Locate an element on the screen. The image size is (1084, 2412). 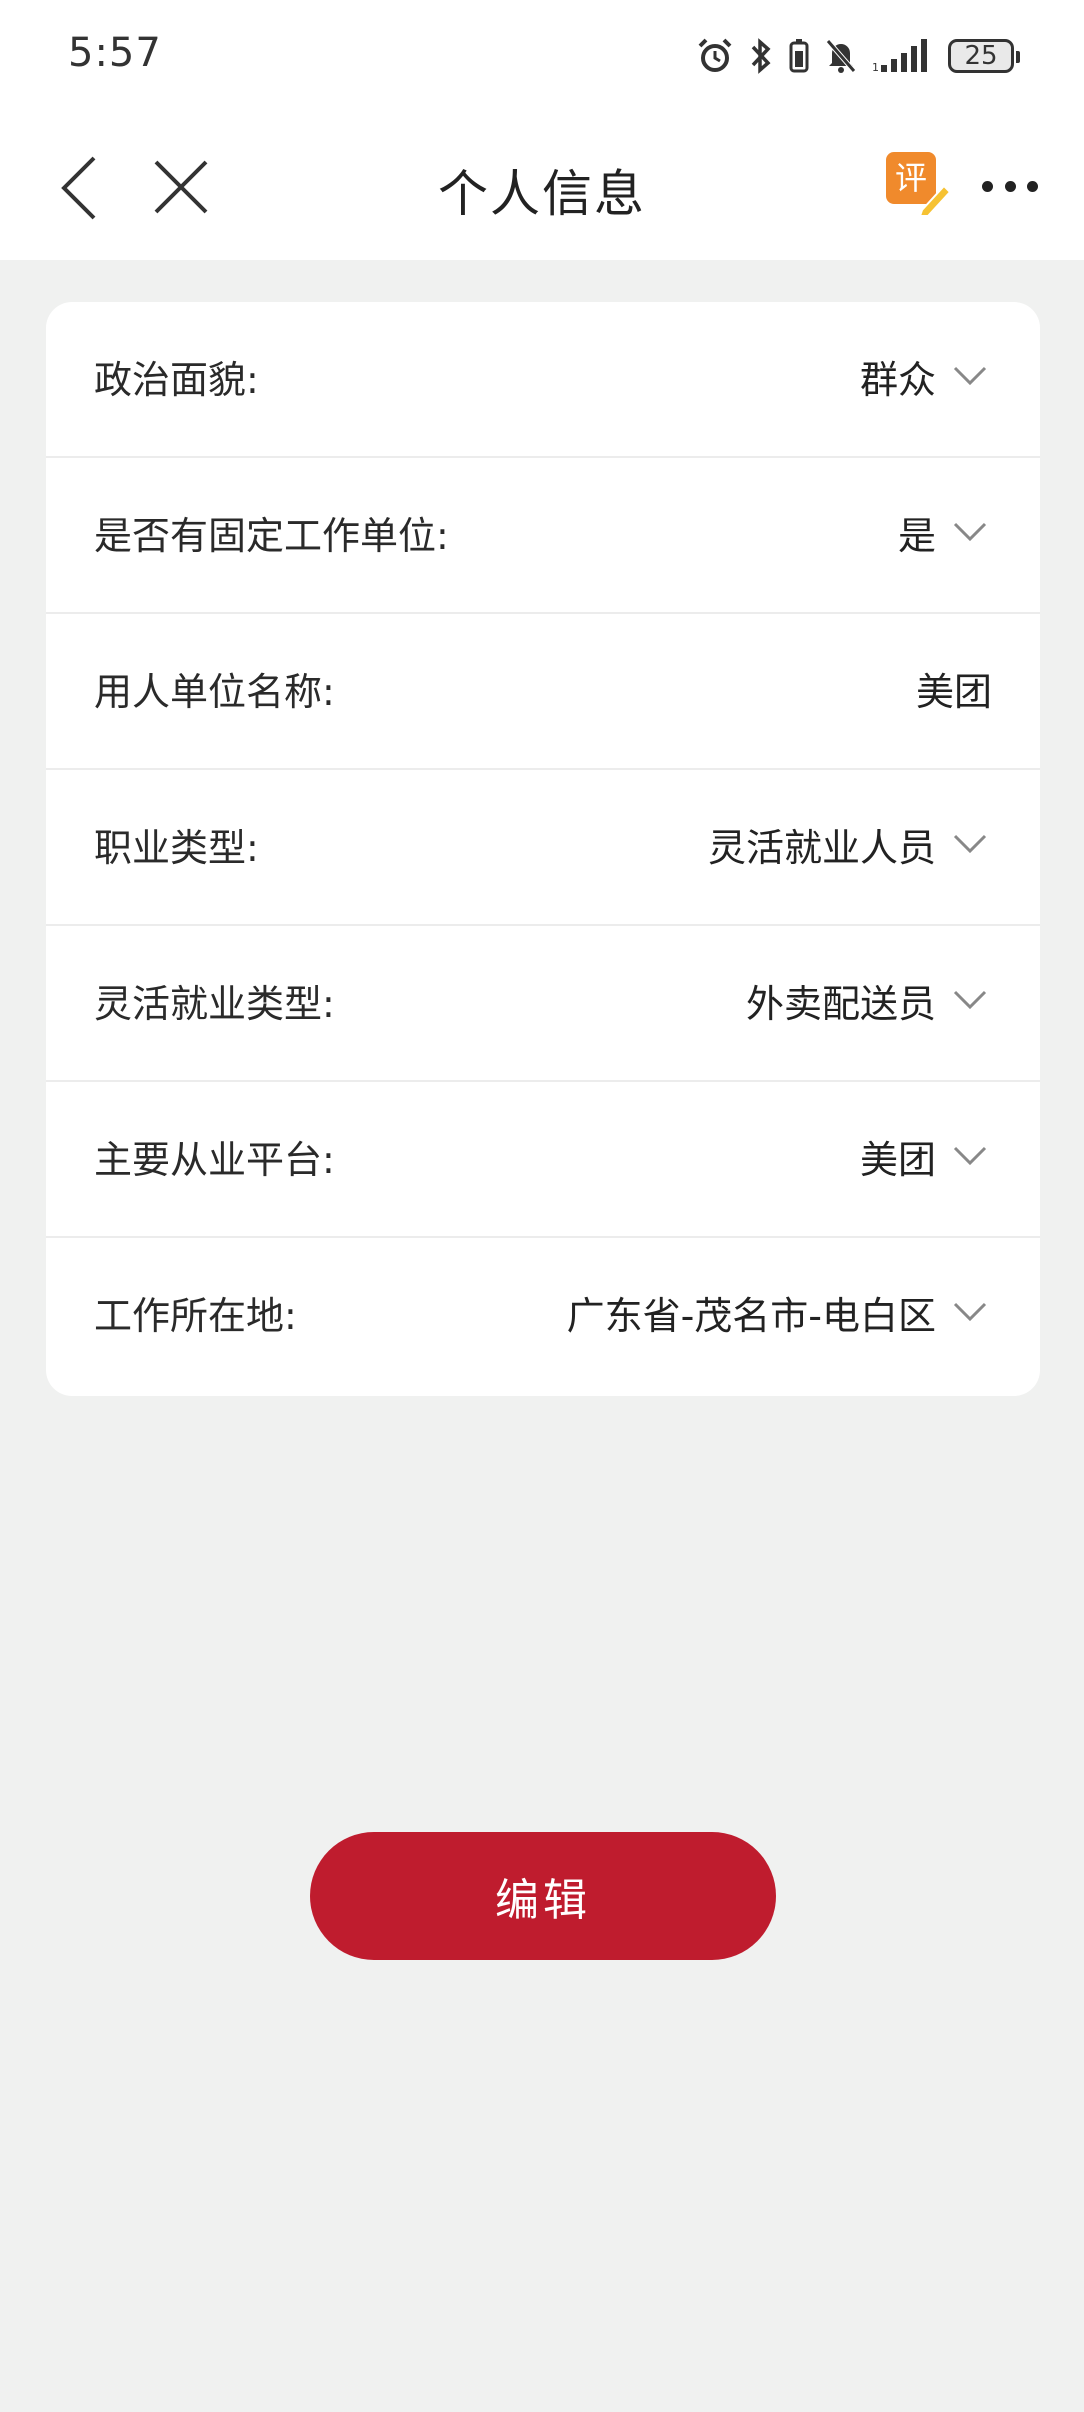
form-row-main-platform: 主要从业平台: 美团 is located at coordinates (543, 1160).